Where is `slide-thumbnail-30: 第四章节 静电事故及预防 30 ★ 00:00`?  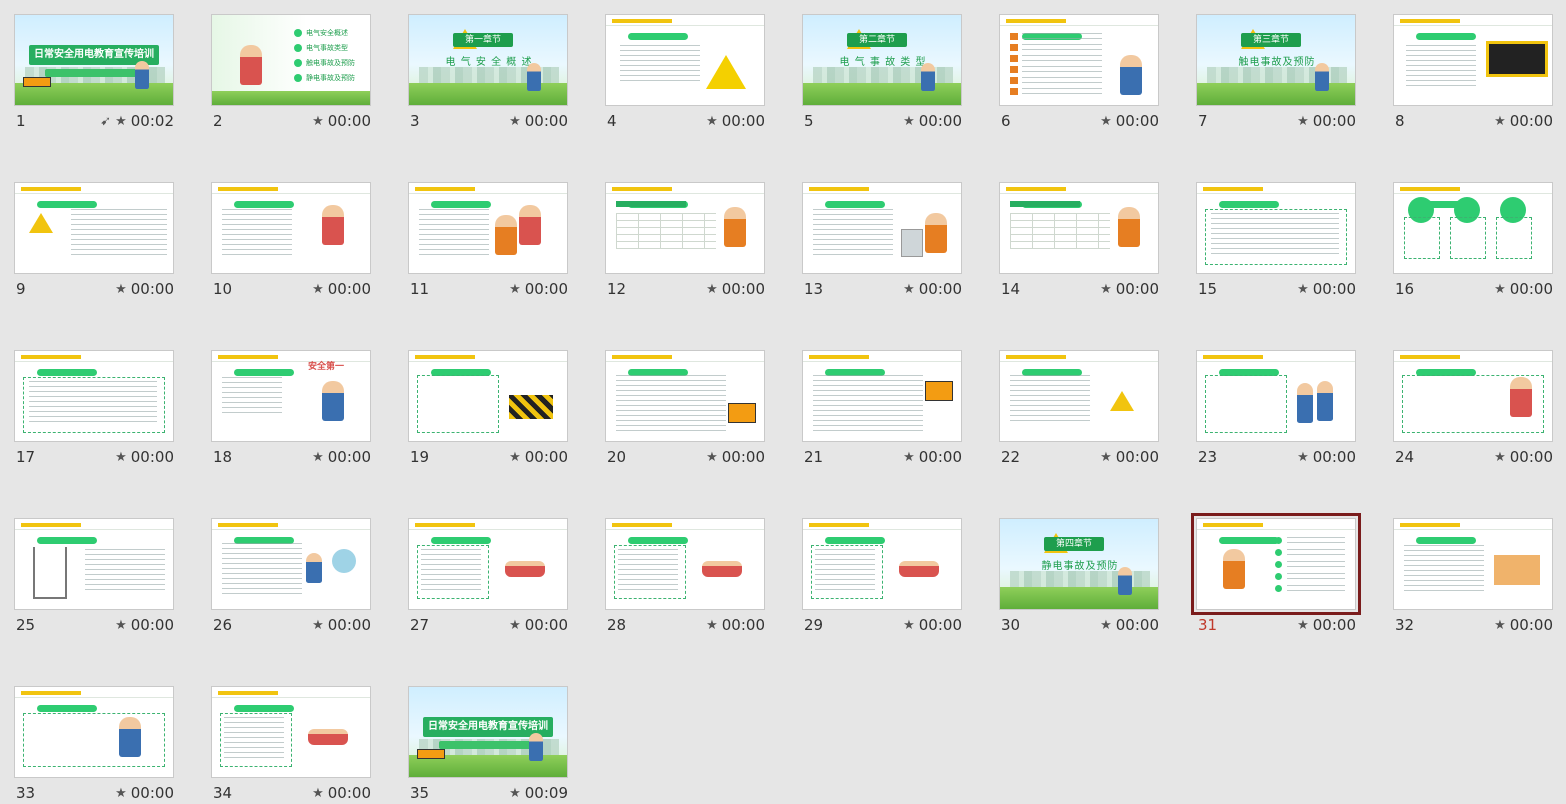 slide-thumbnail-30: 第四章节 静电事故及预防 30 ★ 00:00 is located at coordinates (1079, 577).